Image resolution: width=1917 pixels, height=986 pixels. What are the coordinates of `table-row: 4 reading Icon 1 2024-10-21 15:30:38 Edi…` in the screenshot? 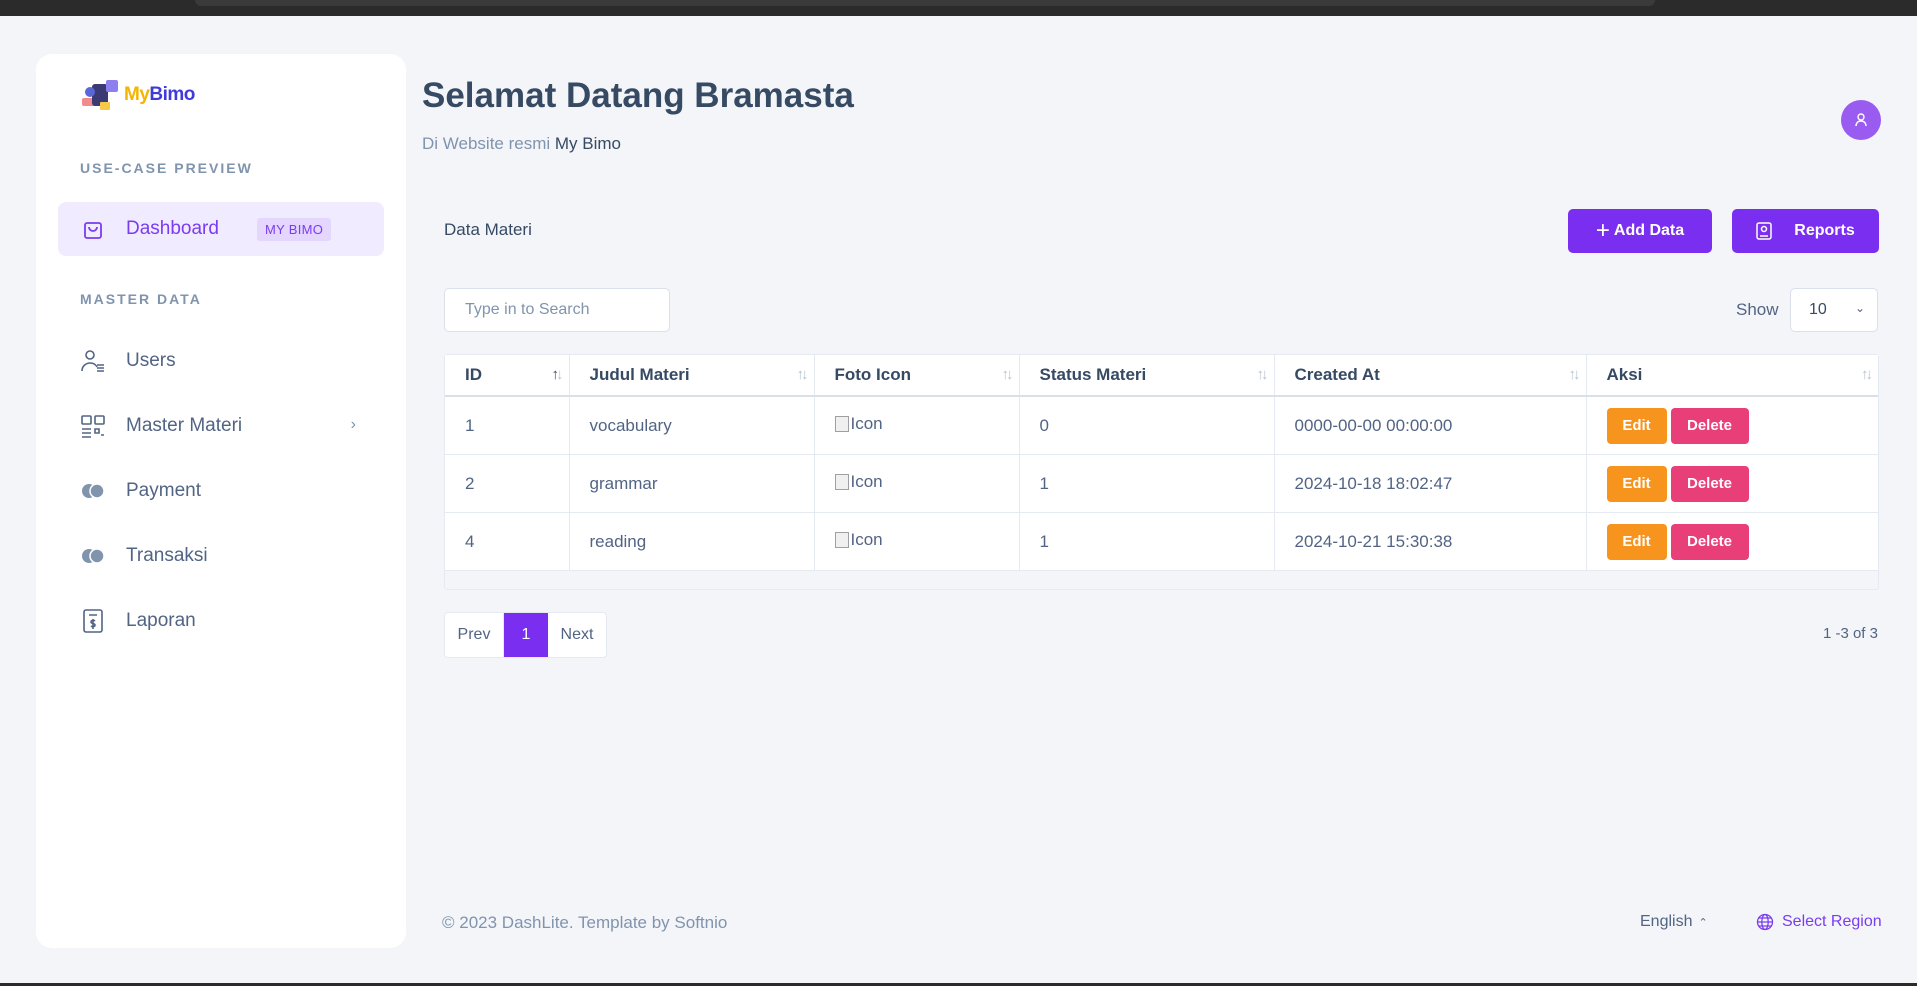 It's located at (1161, 541).